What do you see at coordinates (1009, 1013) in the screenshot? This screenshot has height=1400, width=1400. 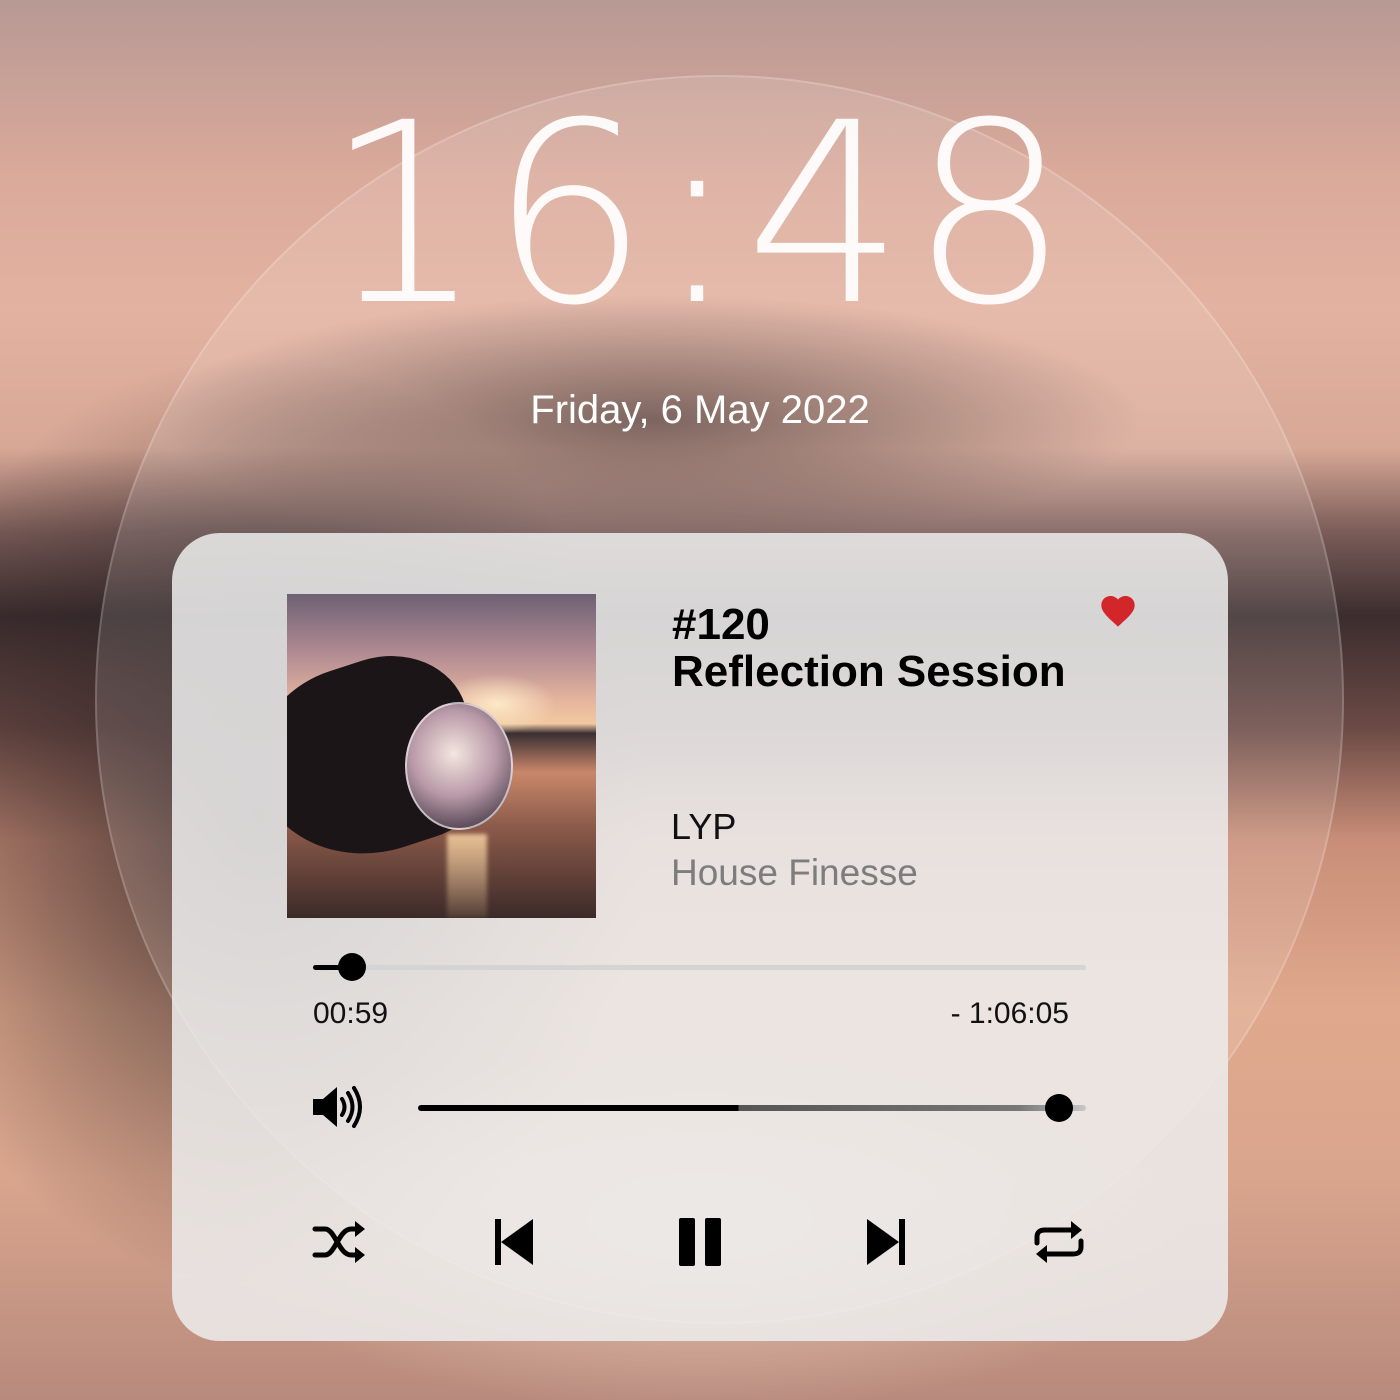 I see `remaining-time: - 1:06:05` at bounding box center [1009, 1013].